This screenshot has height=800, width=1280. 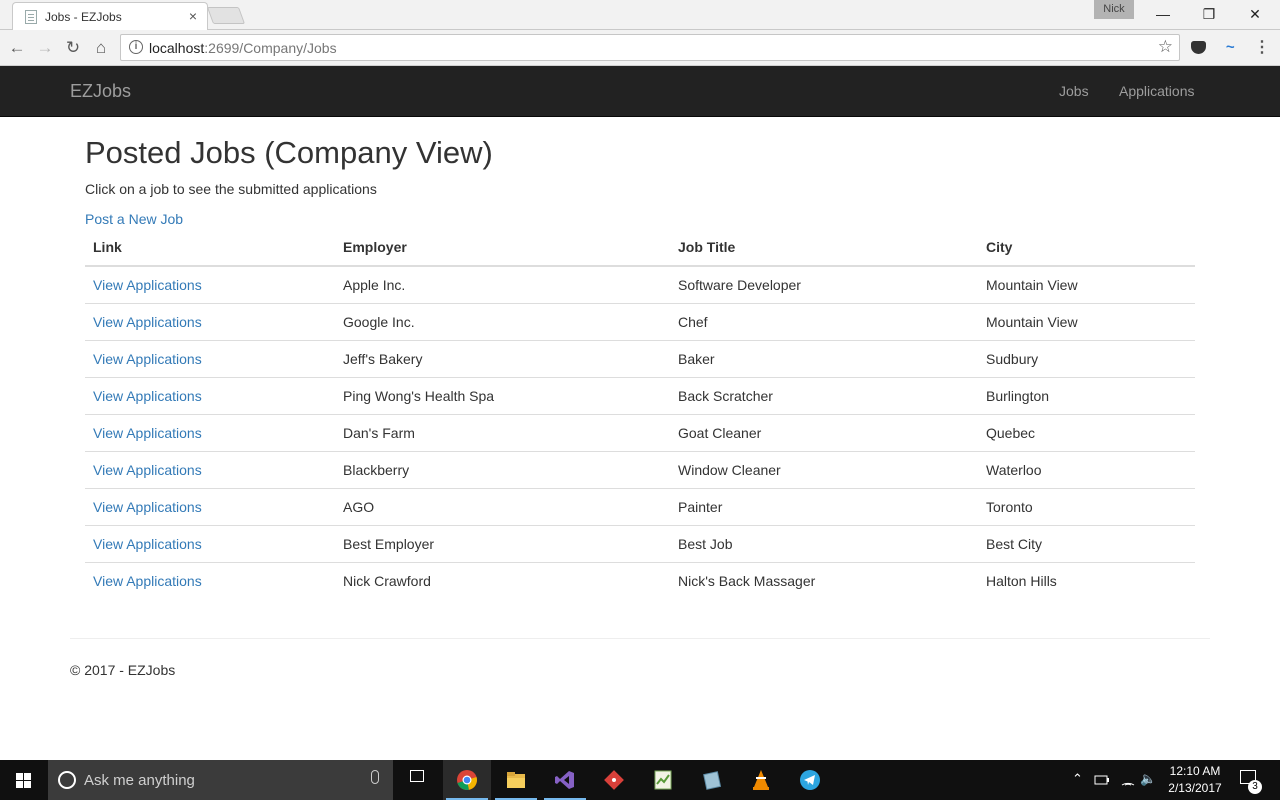 I want to click on visual-studio-taskbar-button, so click(x=565, y=780).